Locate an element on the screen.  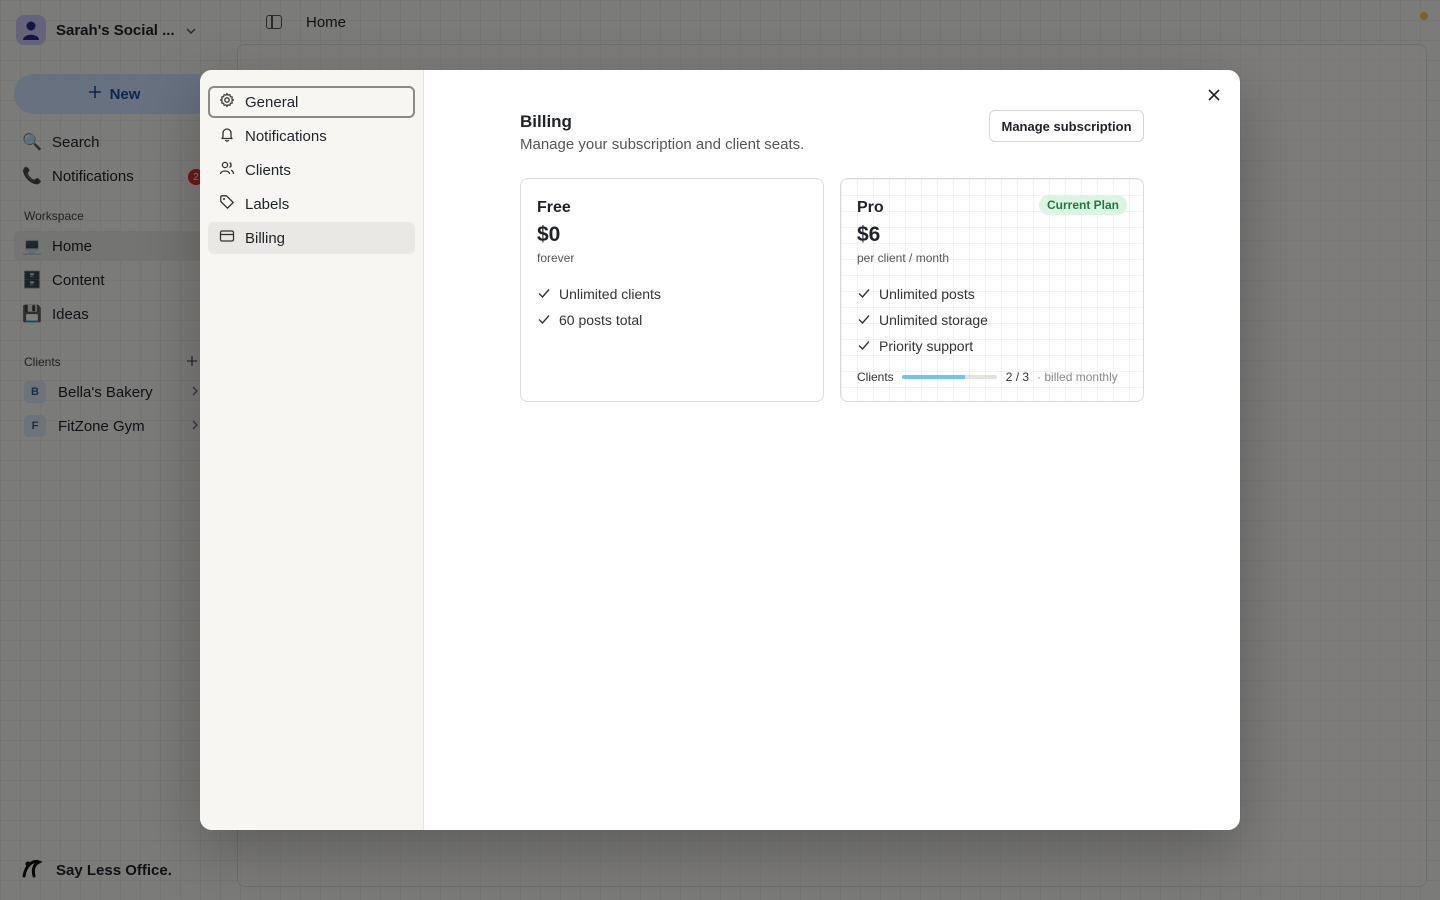
feature-item: Unlimited storage is located at coordinates (992, 320).